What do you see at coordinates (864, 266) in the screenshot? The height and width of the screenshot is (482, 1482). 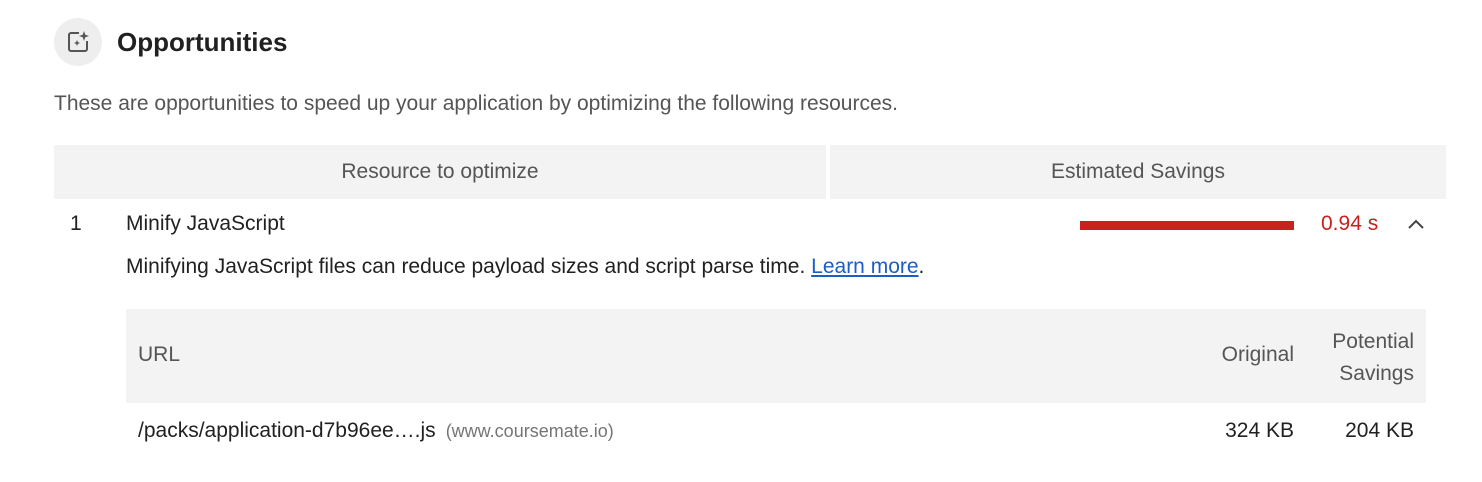 I see `learn-more-link: Learn more` at bounding box center [864, 266].